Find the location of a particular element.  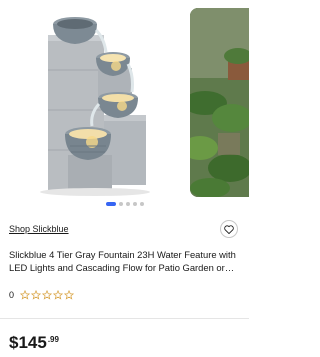

heart-icon is located at coordinates (229, 229).